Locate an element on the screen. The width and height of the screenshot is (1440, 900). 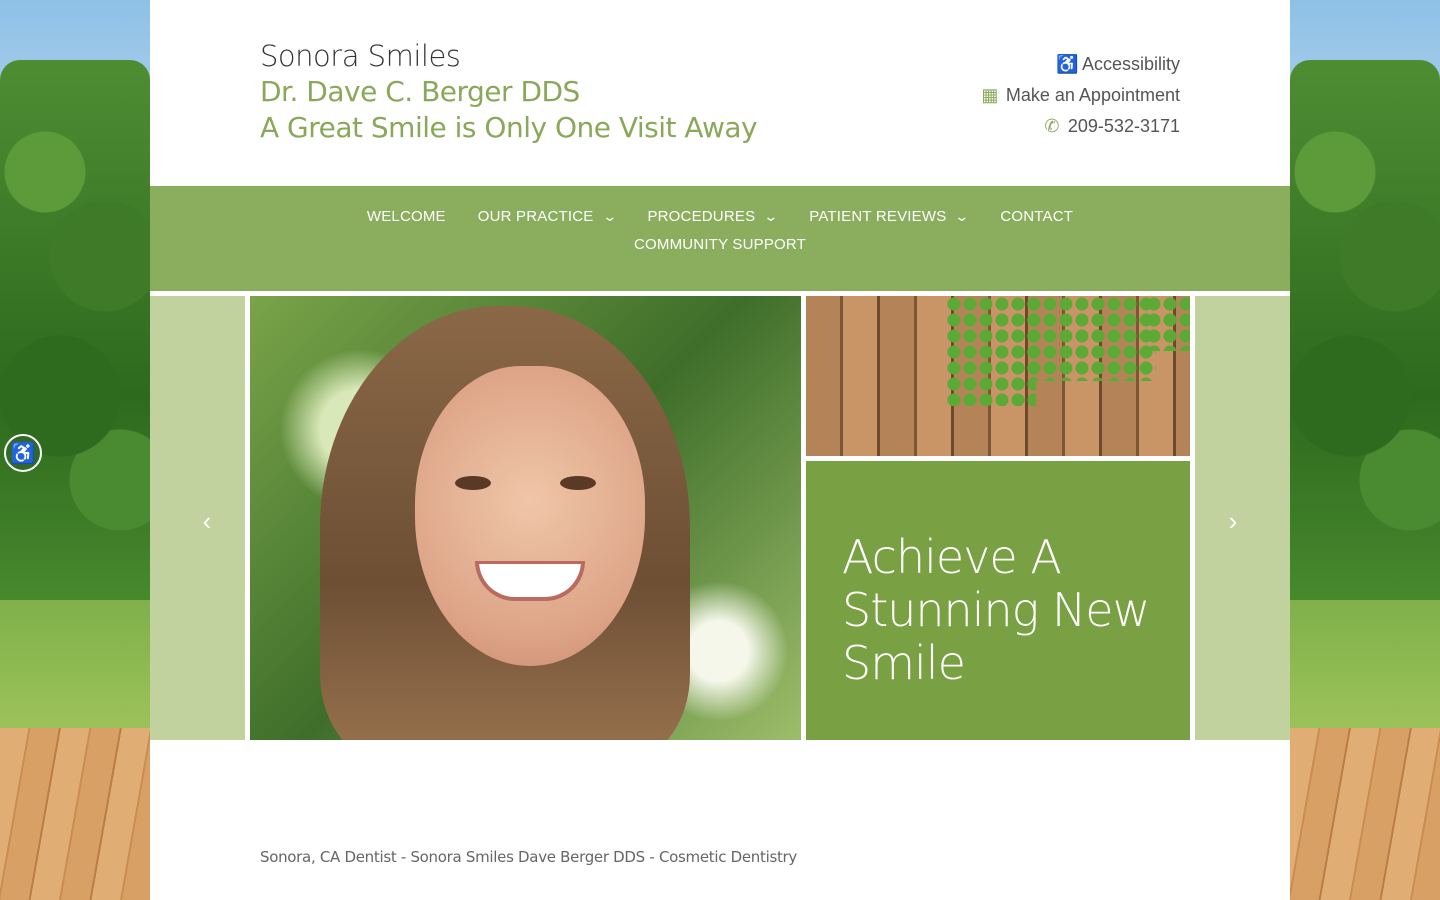
nav-item-welcome: WELCOME is located at coordinates (406, 216).